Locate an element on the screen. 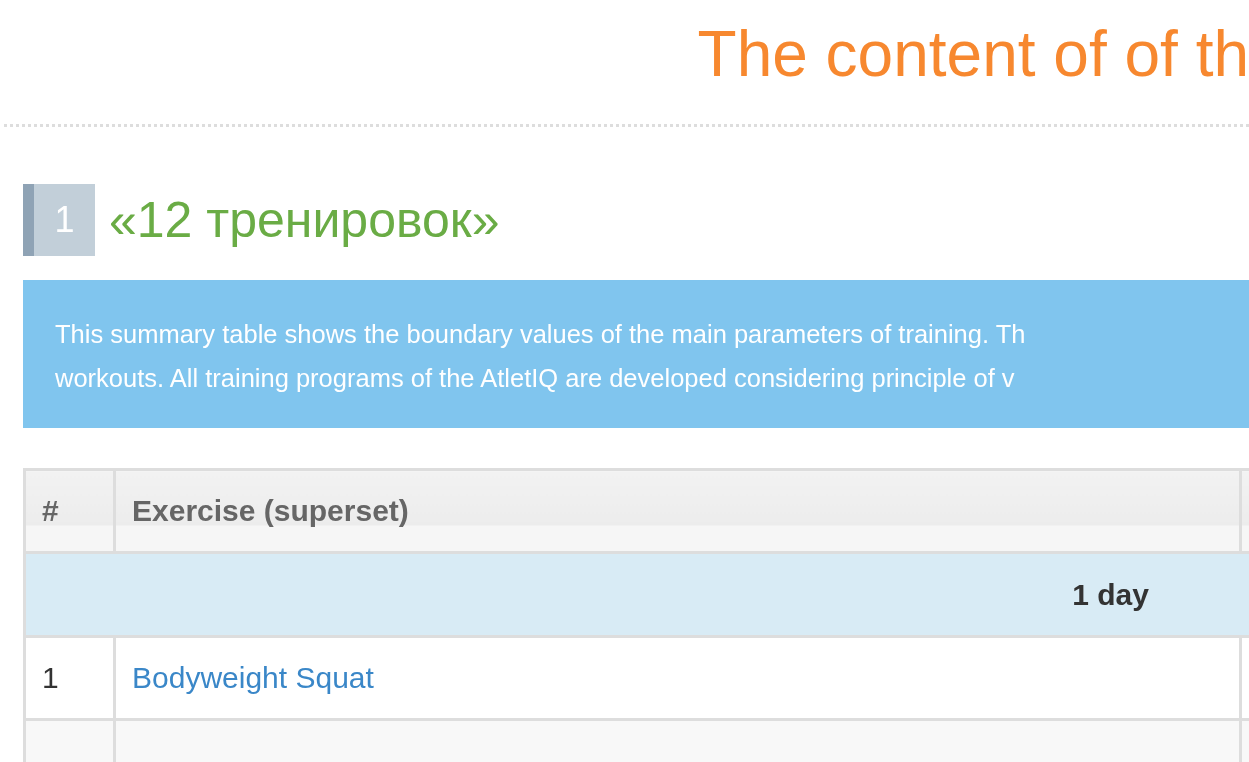 This screenshot has width=1249, height=762. column-header: # is located at coordinates (69, 511).